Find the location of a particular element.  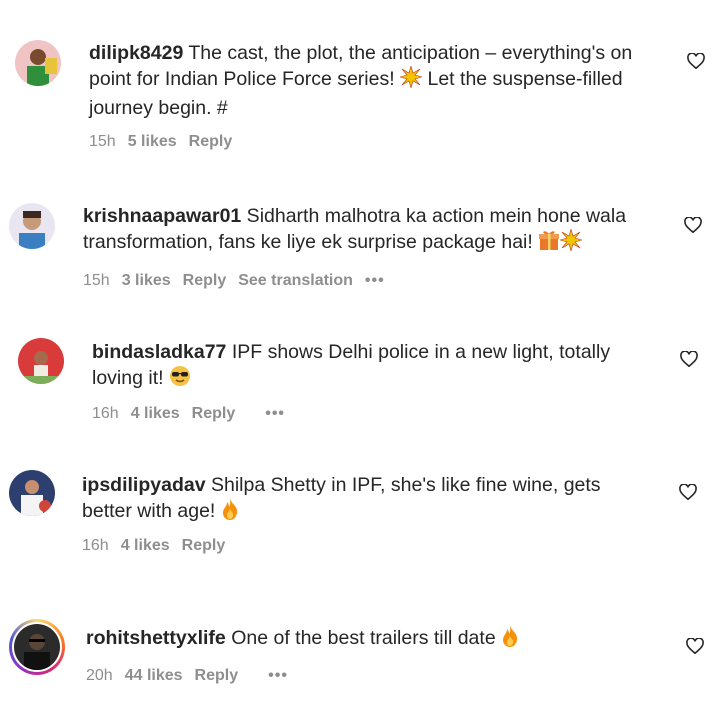

comment-meta: 16h 4 likes Reply is located at coordinates (153, 546).